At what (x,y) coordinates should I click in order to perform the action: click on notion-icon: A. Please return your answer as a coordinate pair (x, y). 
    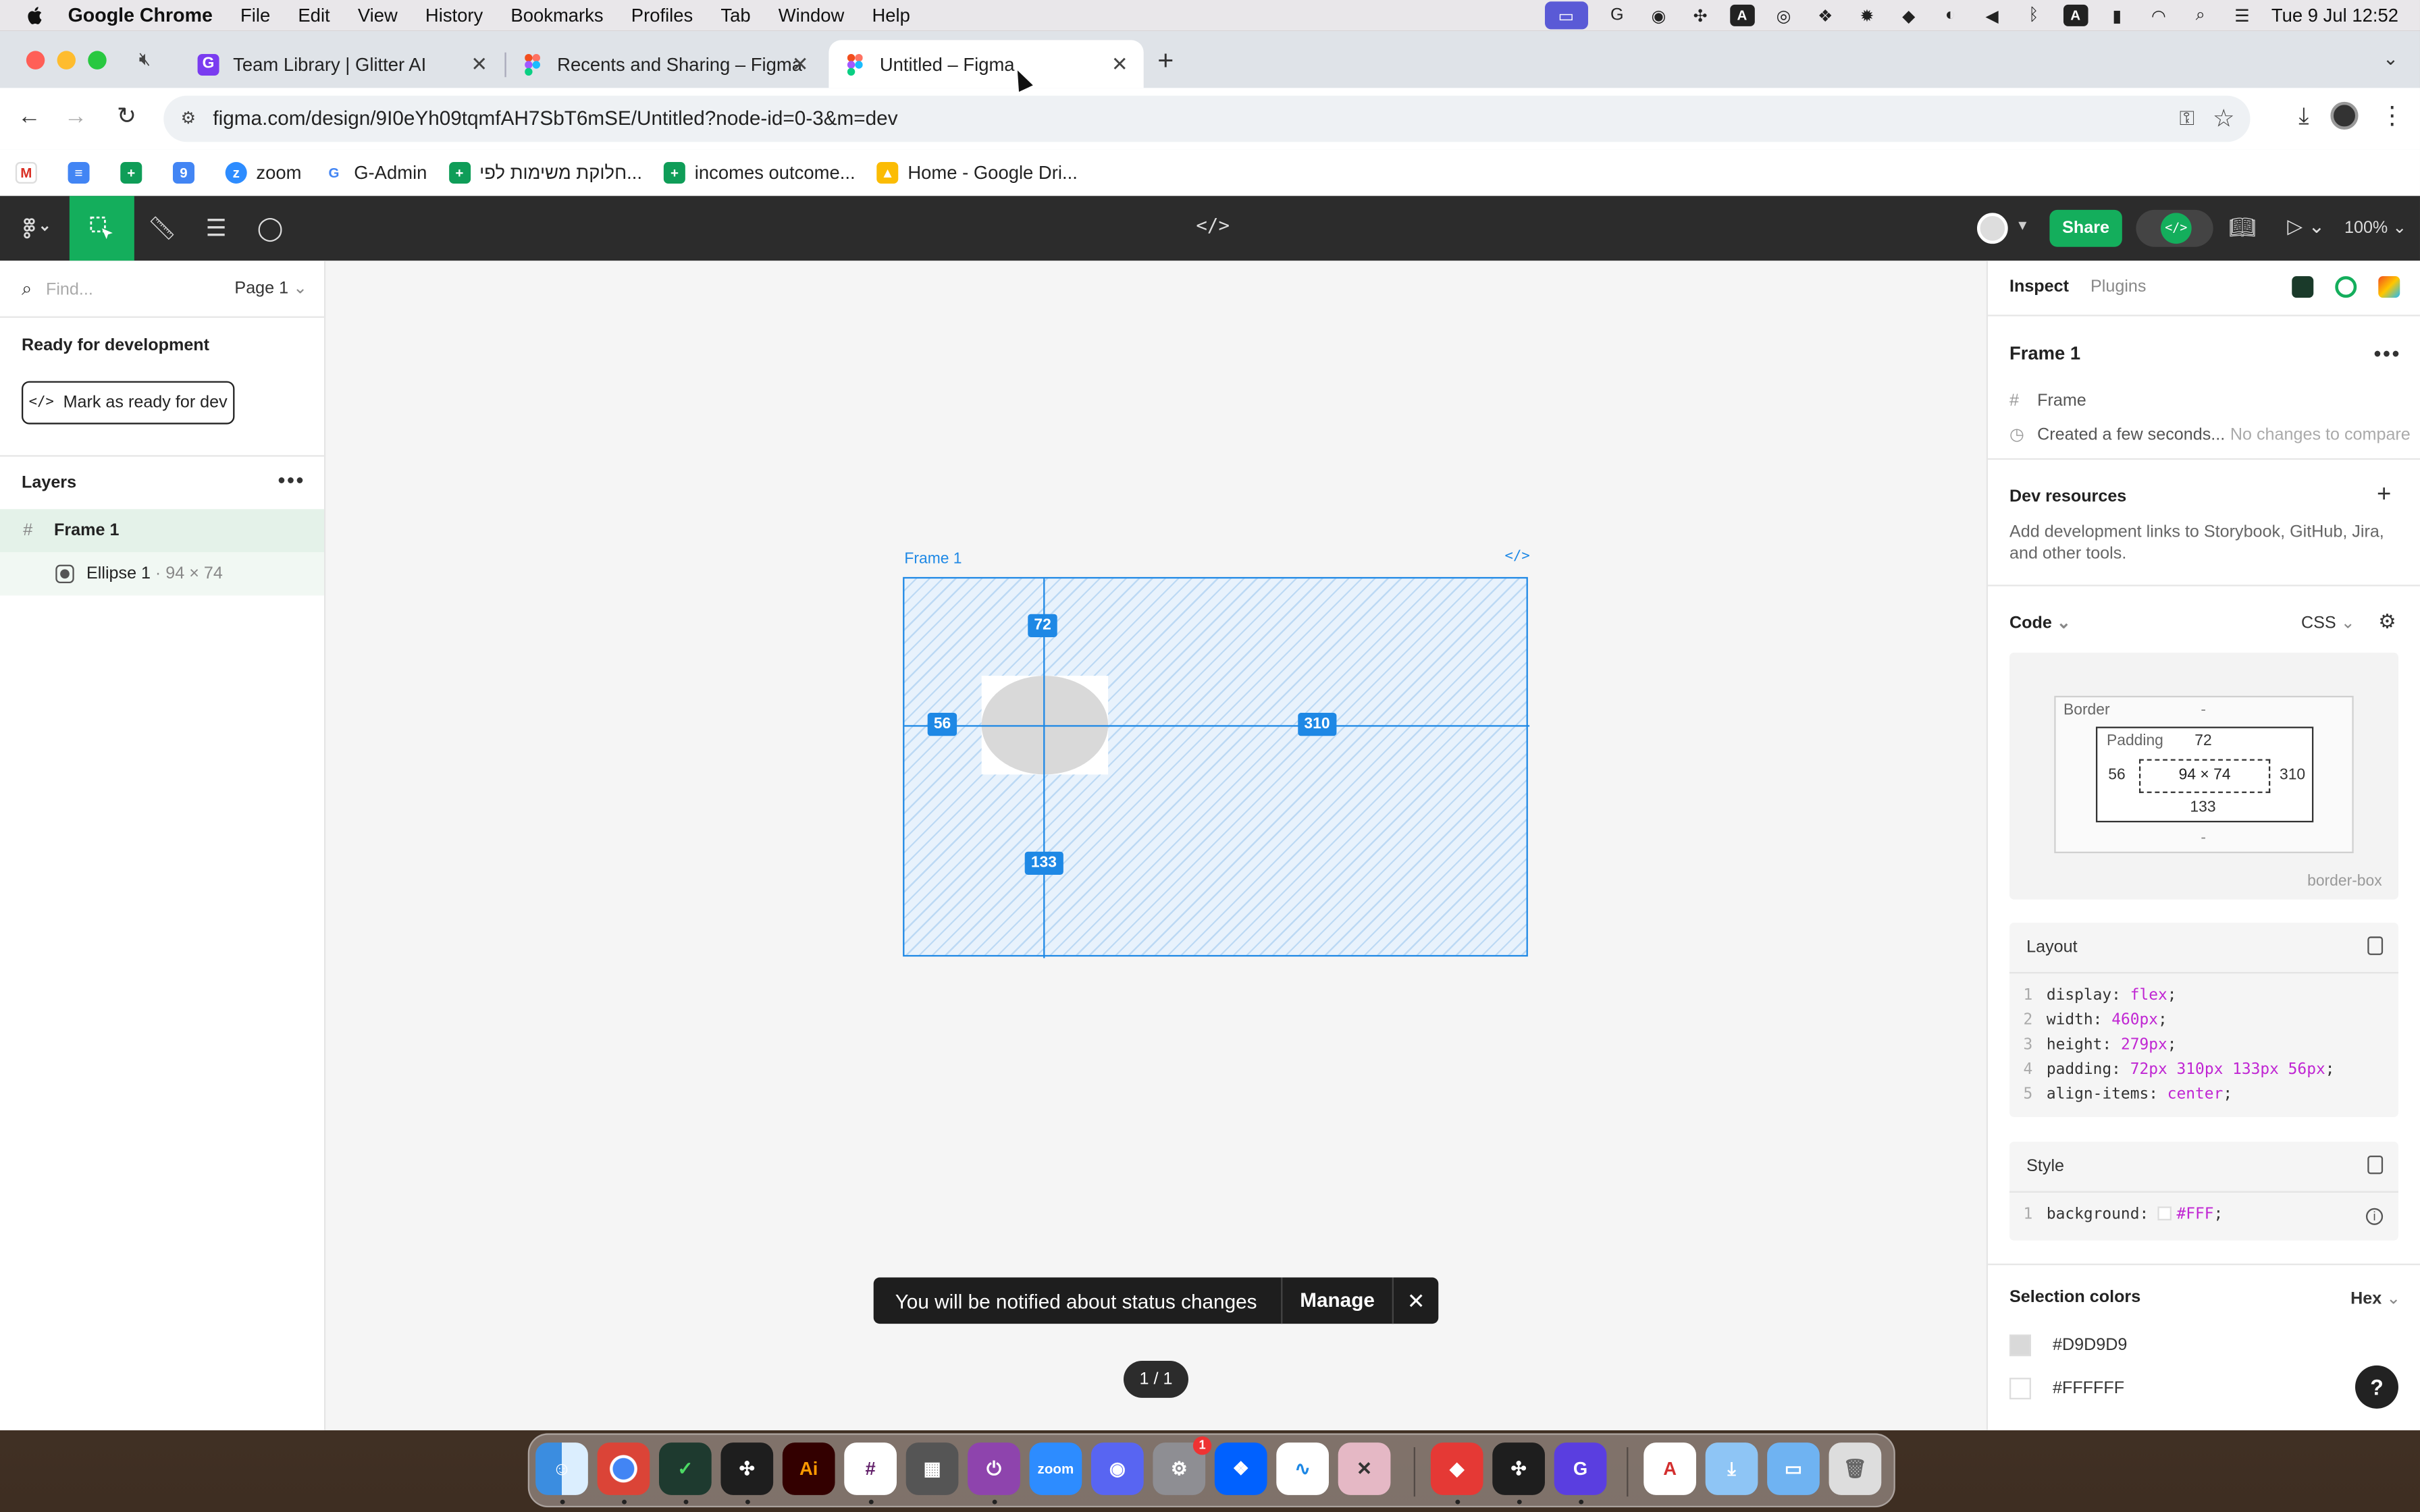
    Looking at the image, I should click on (1742, 15).